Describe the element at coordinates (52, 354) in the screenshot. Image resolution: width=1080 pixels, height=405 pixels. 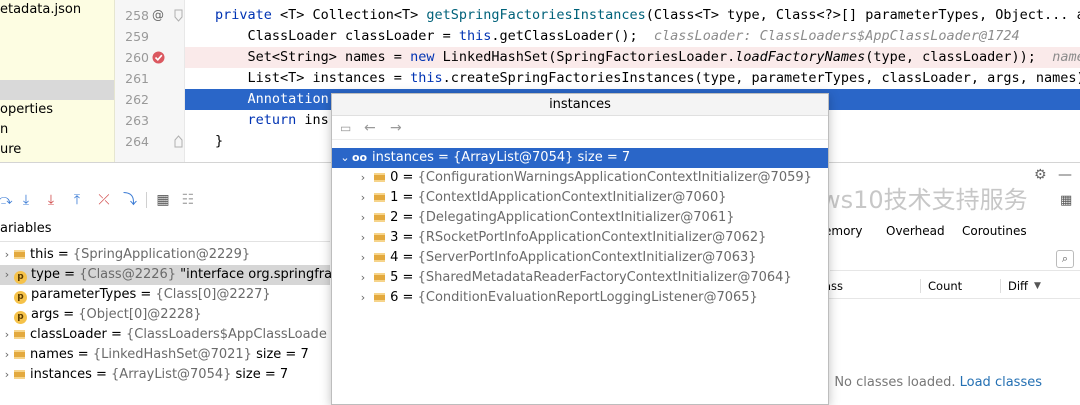
I see `variable-name: names` at that location.